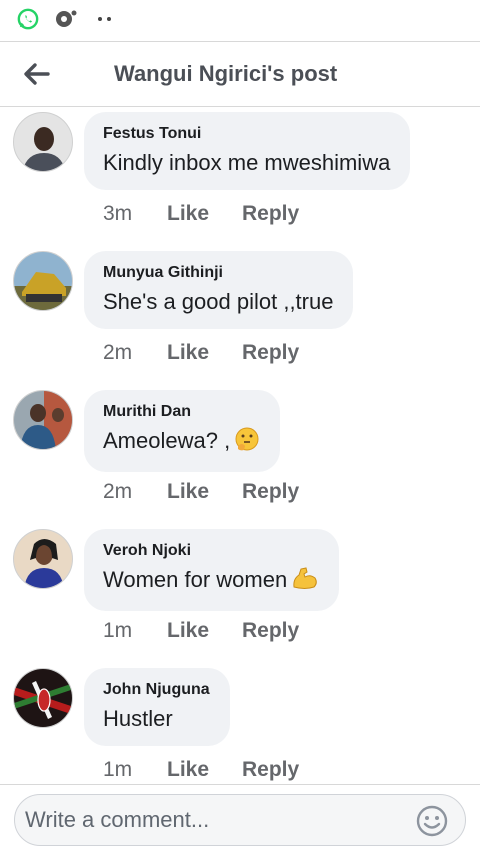 This screenshot has height=854, width=480. I want to click on emoji-picker-button, so click(432, 821).